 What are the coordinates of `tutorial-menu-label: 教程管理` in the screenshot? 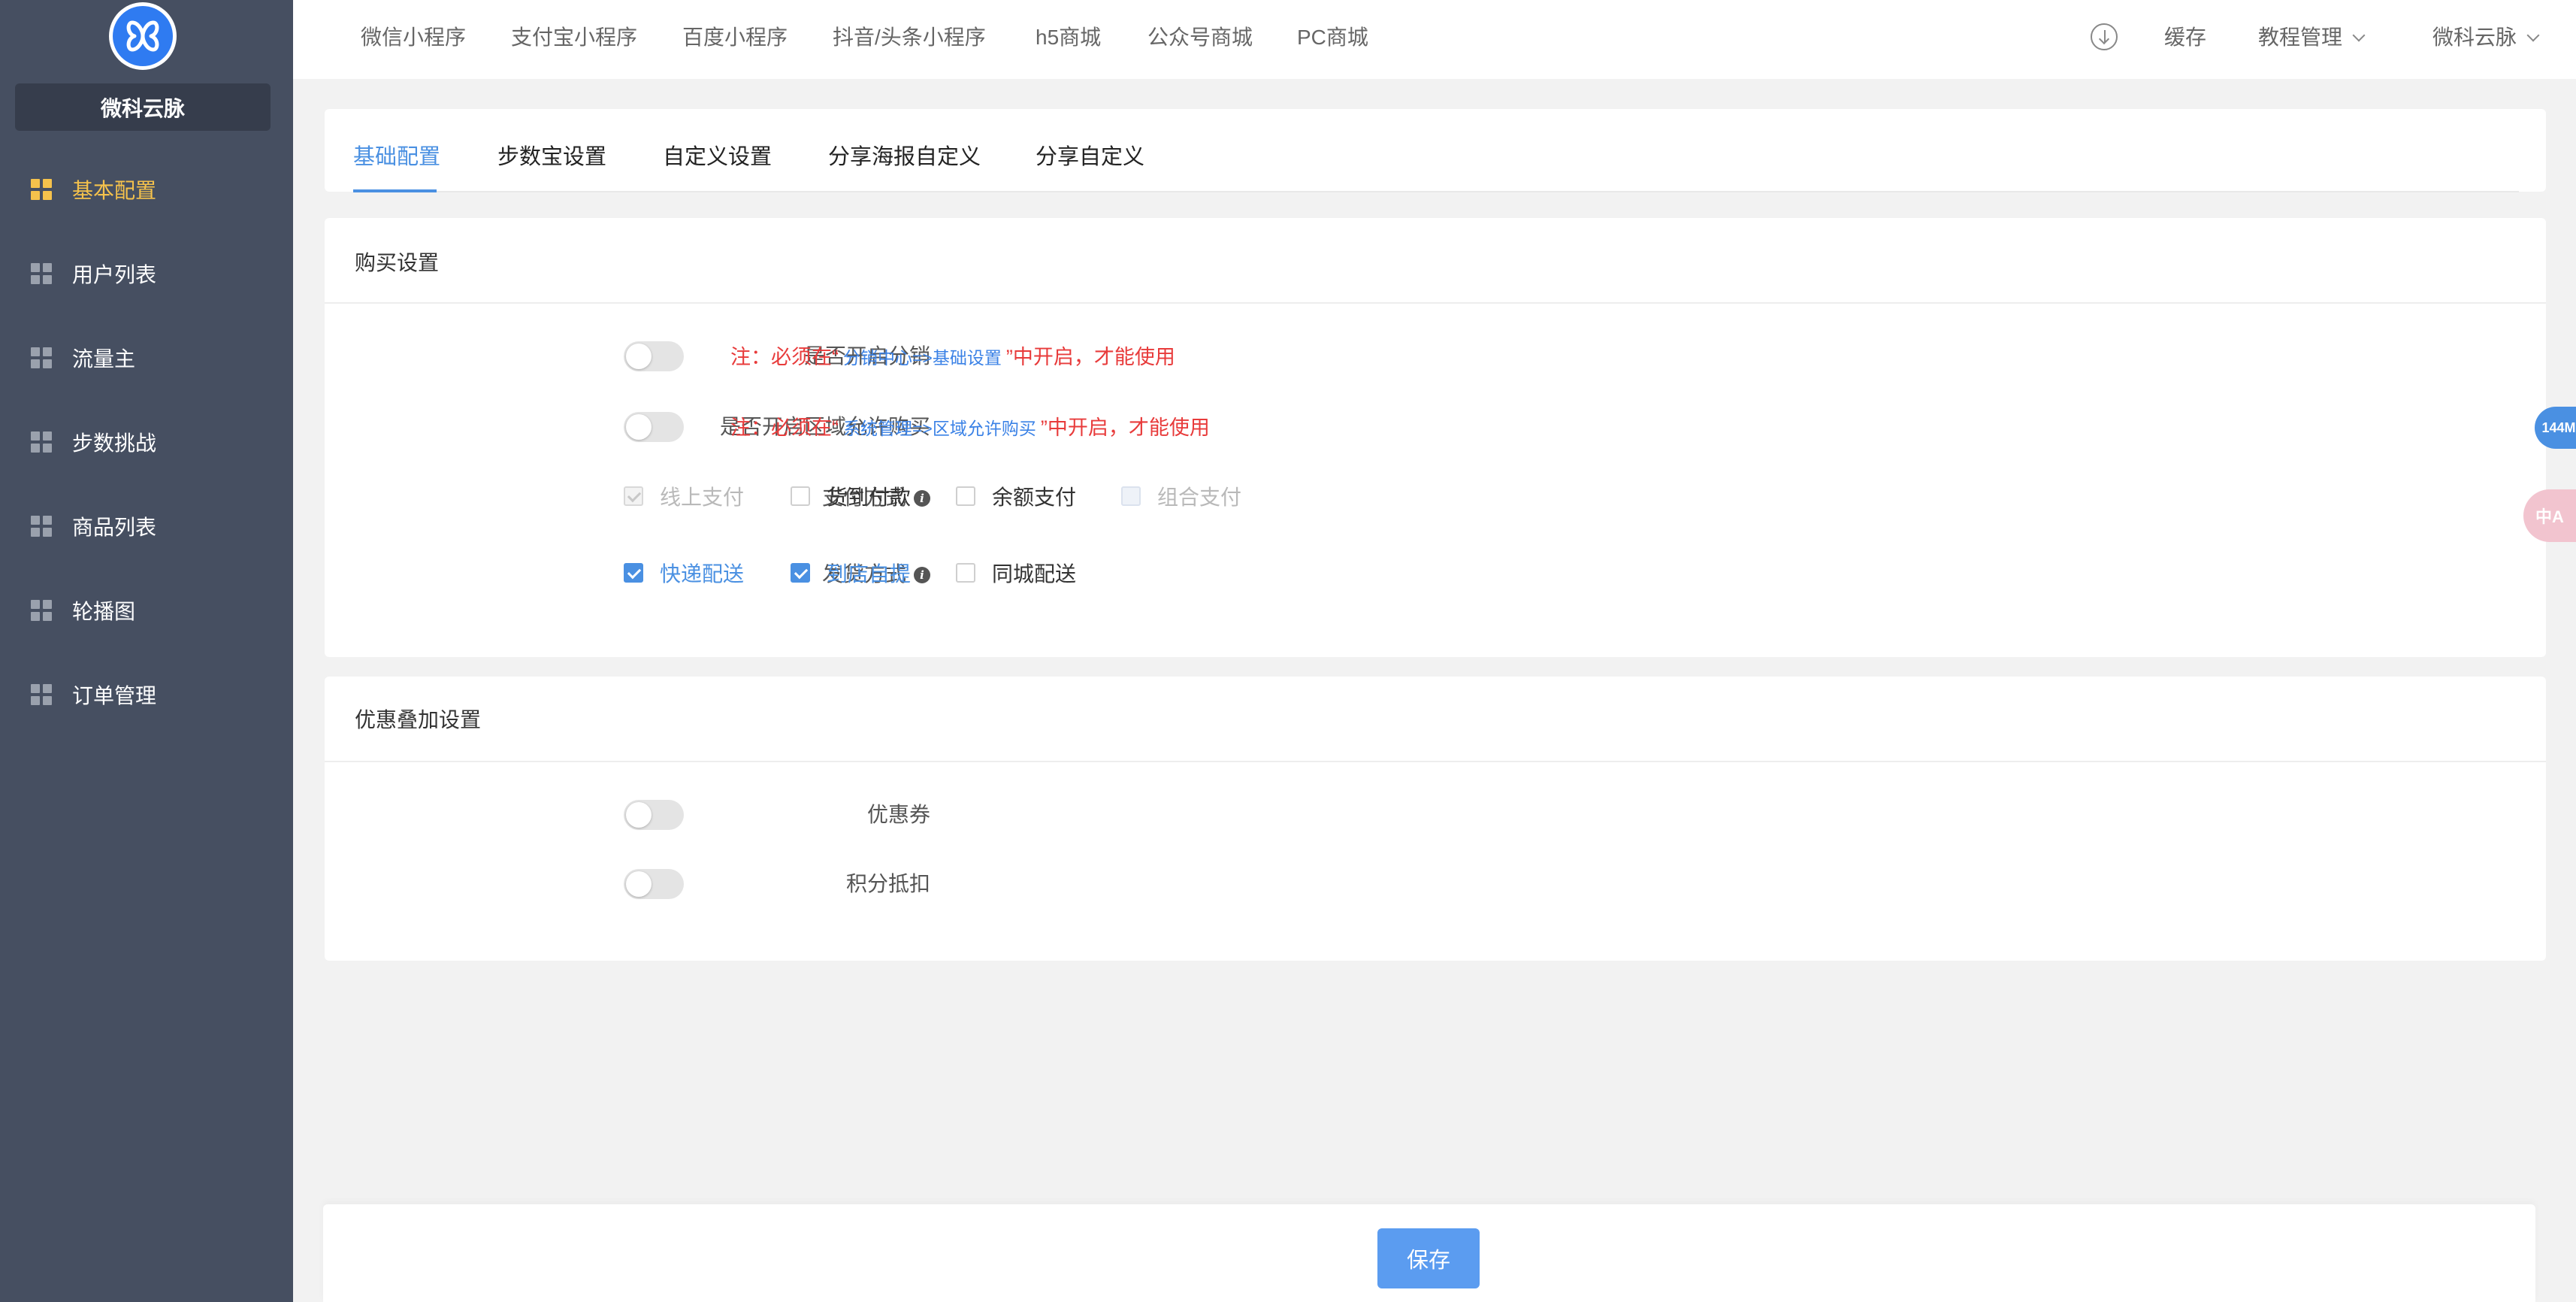 It's located at (2300, 37).